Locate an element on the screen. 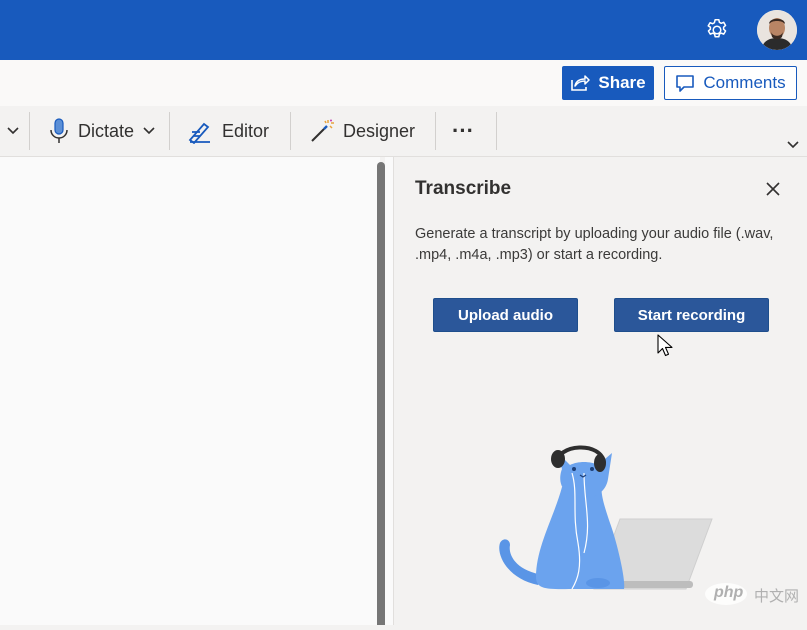 The height and width of the screenshot is (630, 807). editor-pen-icon is located at coordinates (199, 133).